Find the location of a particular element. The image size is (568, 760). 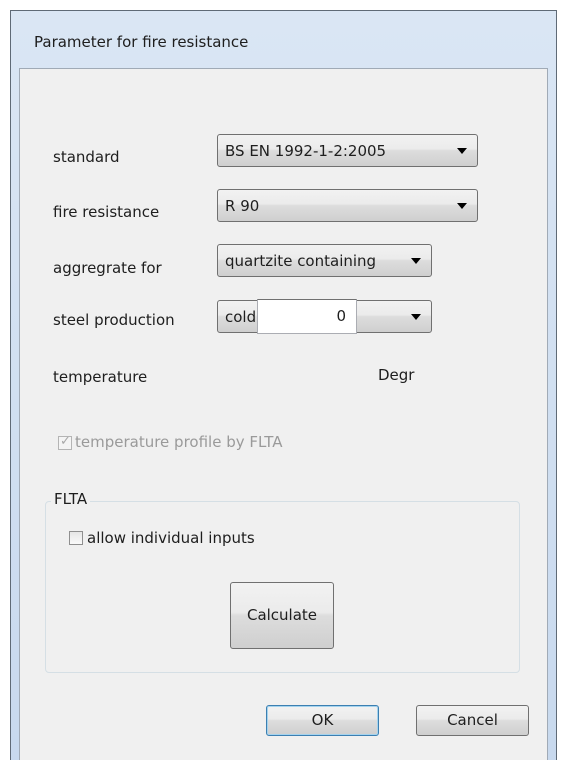

standard-dropdown: BS EN 1992-1-2:2005 is located at coordinates (347, 150).